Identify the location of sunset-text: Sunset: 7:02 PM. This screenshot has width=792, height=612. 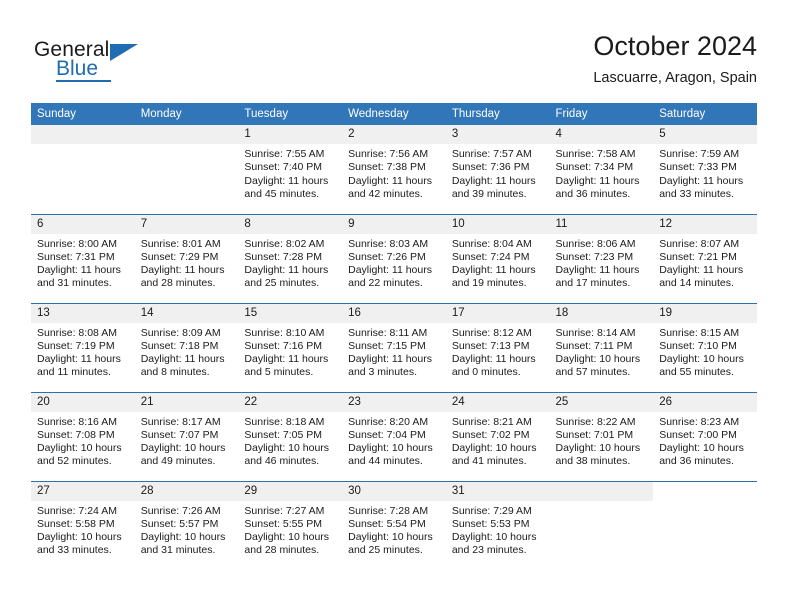
(490, 434).